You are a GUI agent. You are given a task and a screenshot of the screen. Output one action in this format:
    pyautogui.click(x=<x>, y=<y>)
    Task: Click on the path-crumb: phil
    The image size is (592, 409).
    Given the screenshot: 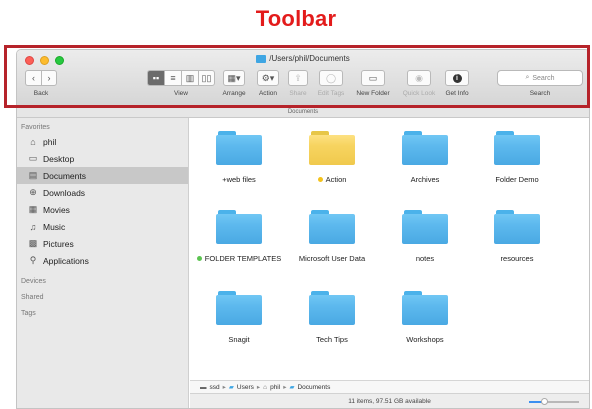 What is the action you would take?
    pyautogui.click(x=275, y=387)
    